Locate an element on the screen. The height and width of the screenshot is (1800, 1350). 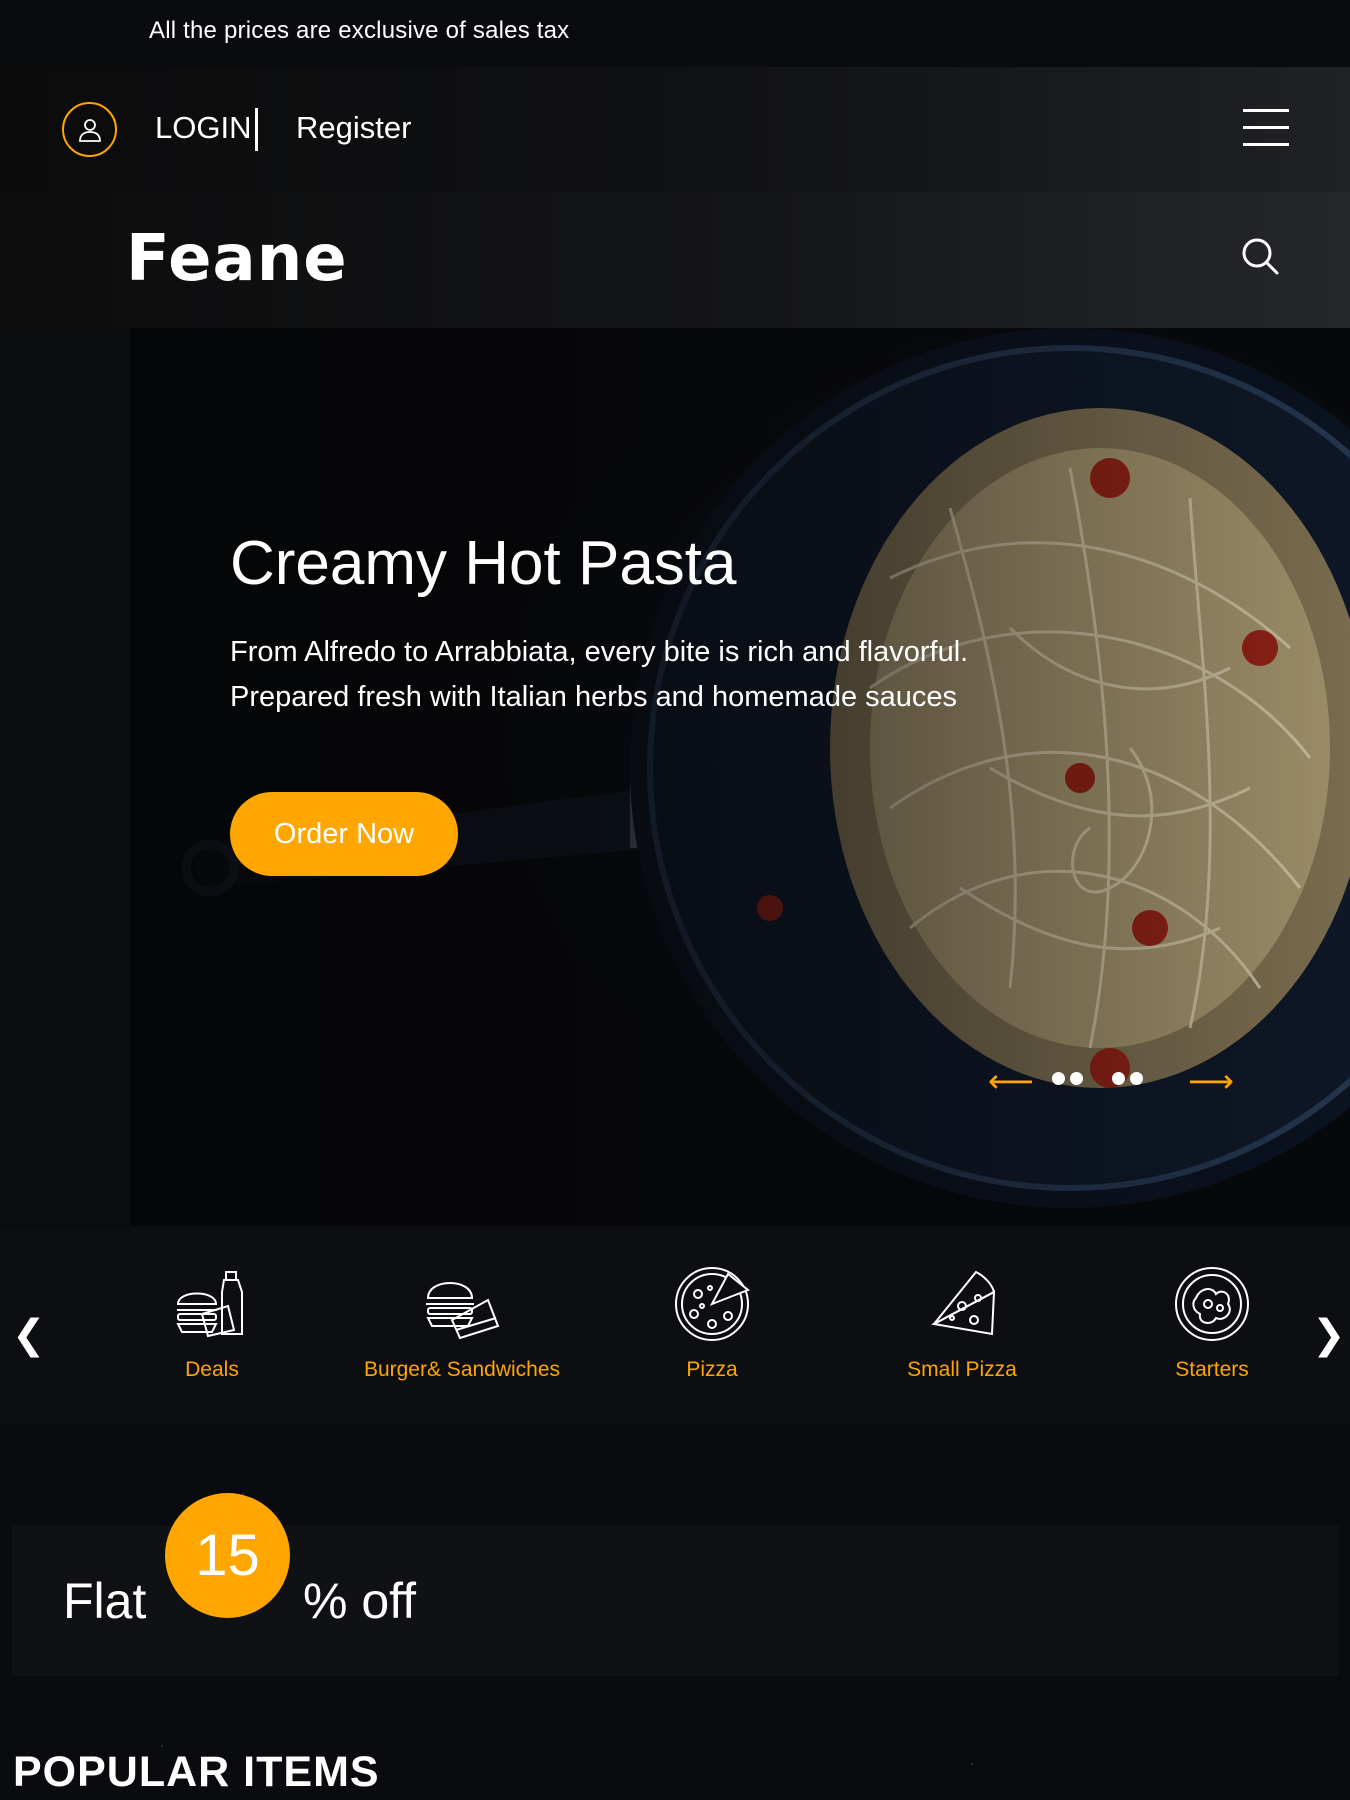
slider-prev-arrow-icon: ⟵ is located at coordinates (1011, 1081).